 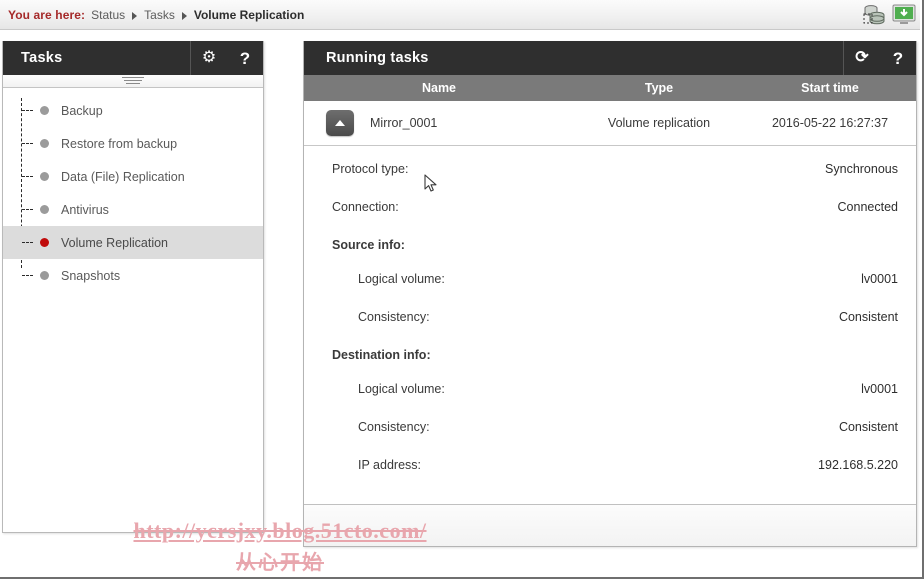 What do you see at coordinates (830, 88) in the screenshot?
I see `column-header-start-time: Start time` at bounding box center [830, 88].